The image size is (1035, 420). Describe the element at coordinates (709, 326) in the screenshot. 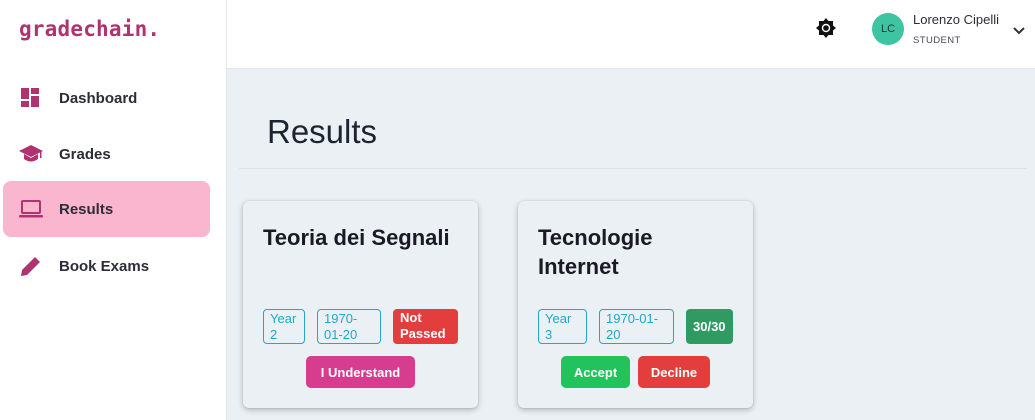

I see `grade-badge: 30/30` at that location.